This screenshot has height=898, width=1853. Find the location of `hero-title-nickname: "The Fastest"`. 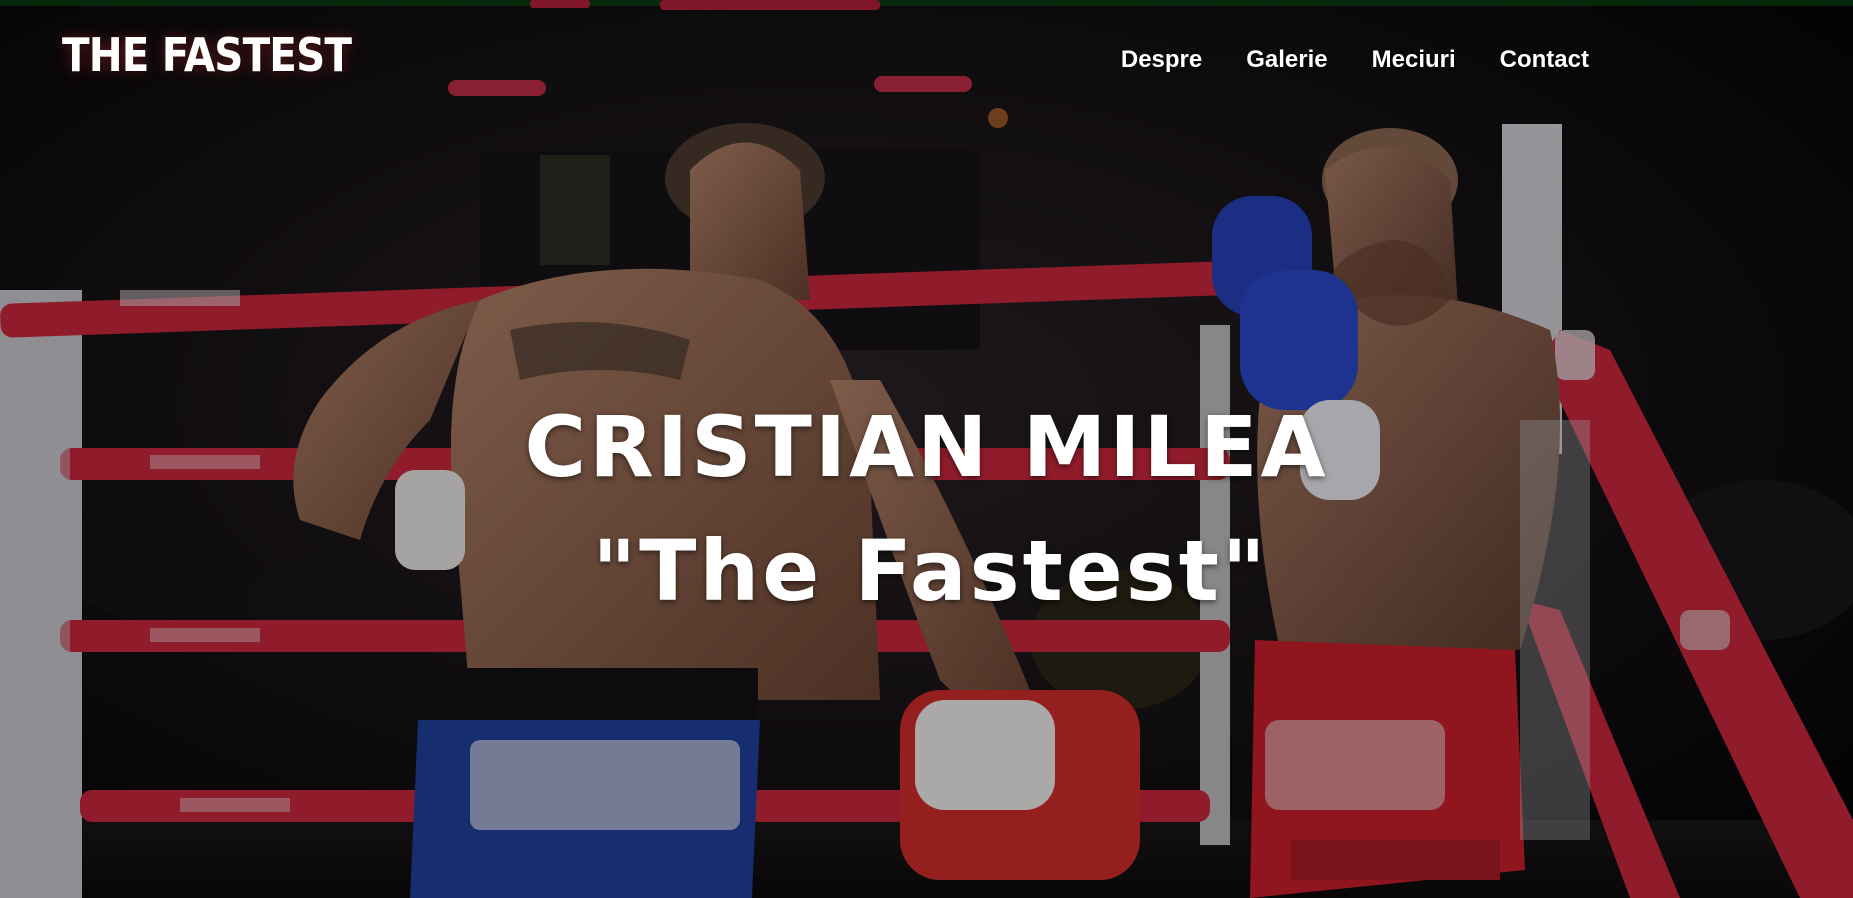

hero-title-nickname: "The Fastest" is located at coordinates (930, 571).